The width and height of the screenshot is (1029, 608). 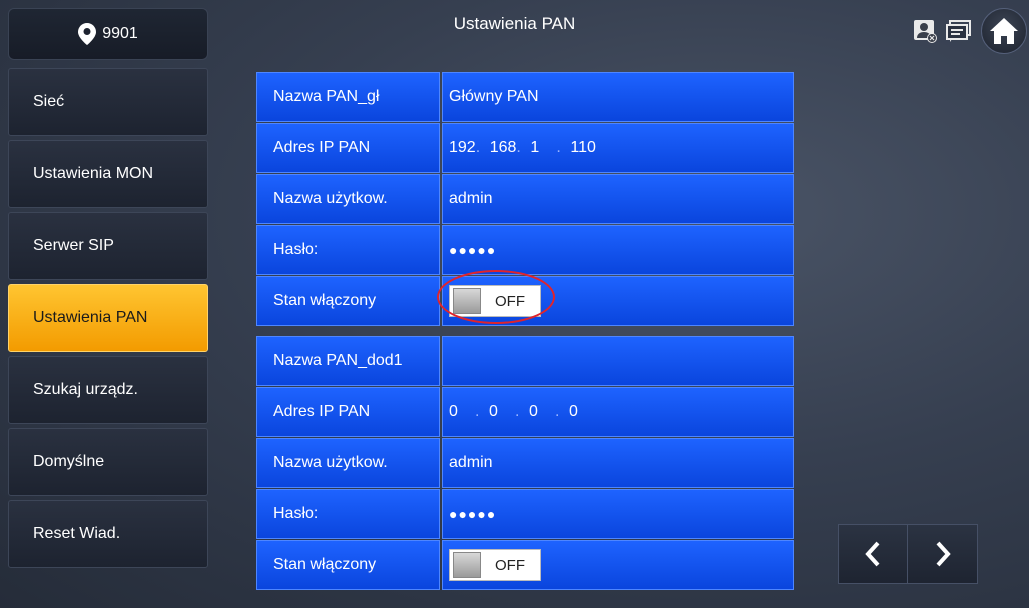 I want to click on pagination, so click(x=908, y=554).